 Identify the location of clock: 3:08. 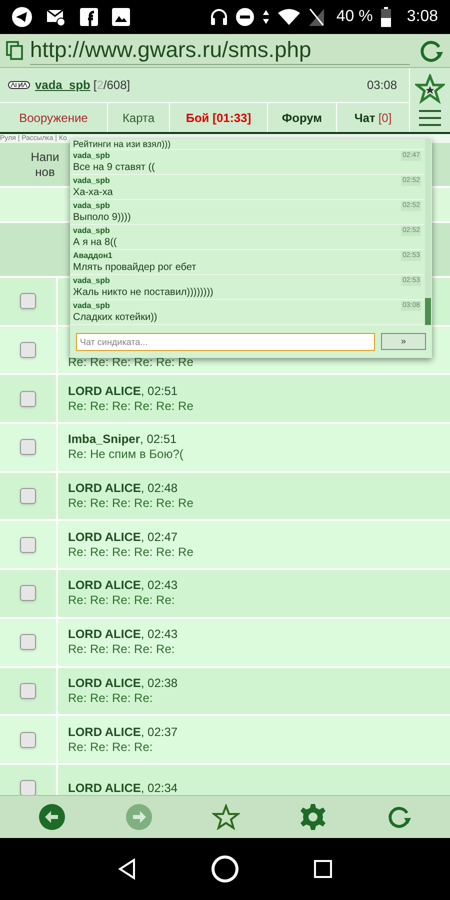
(422, 17).